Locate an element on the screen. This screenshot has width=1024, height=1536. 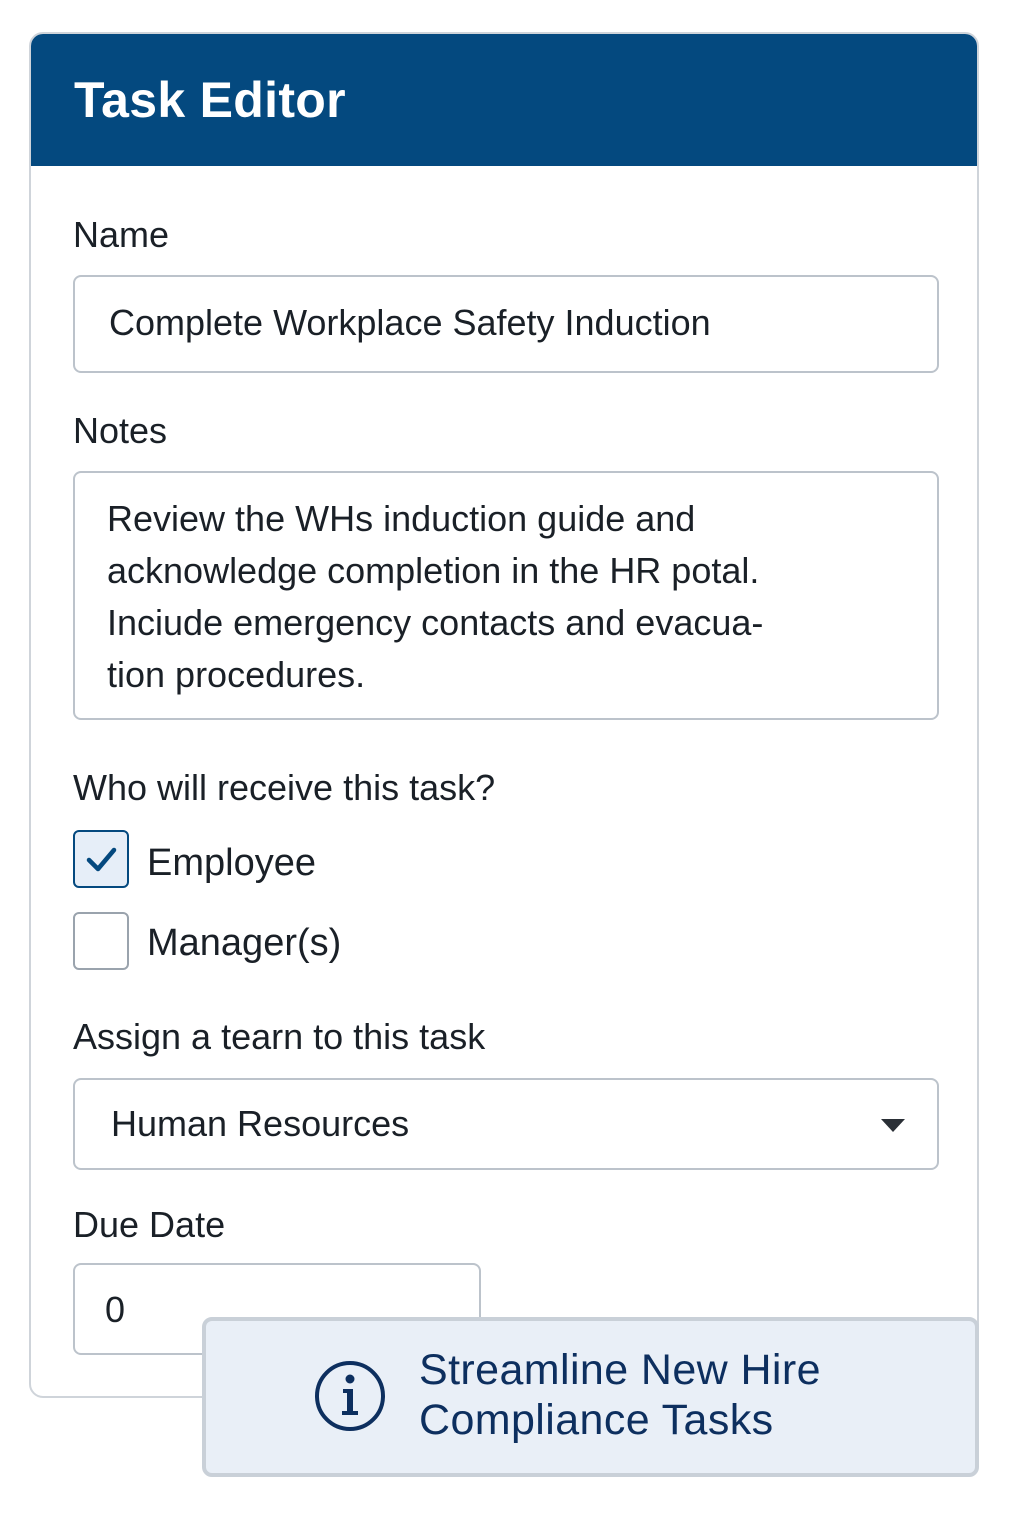
name-input: Complete Workplace Safety Induction is located at coordinates (506, 324).